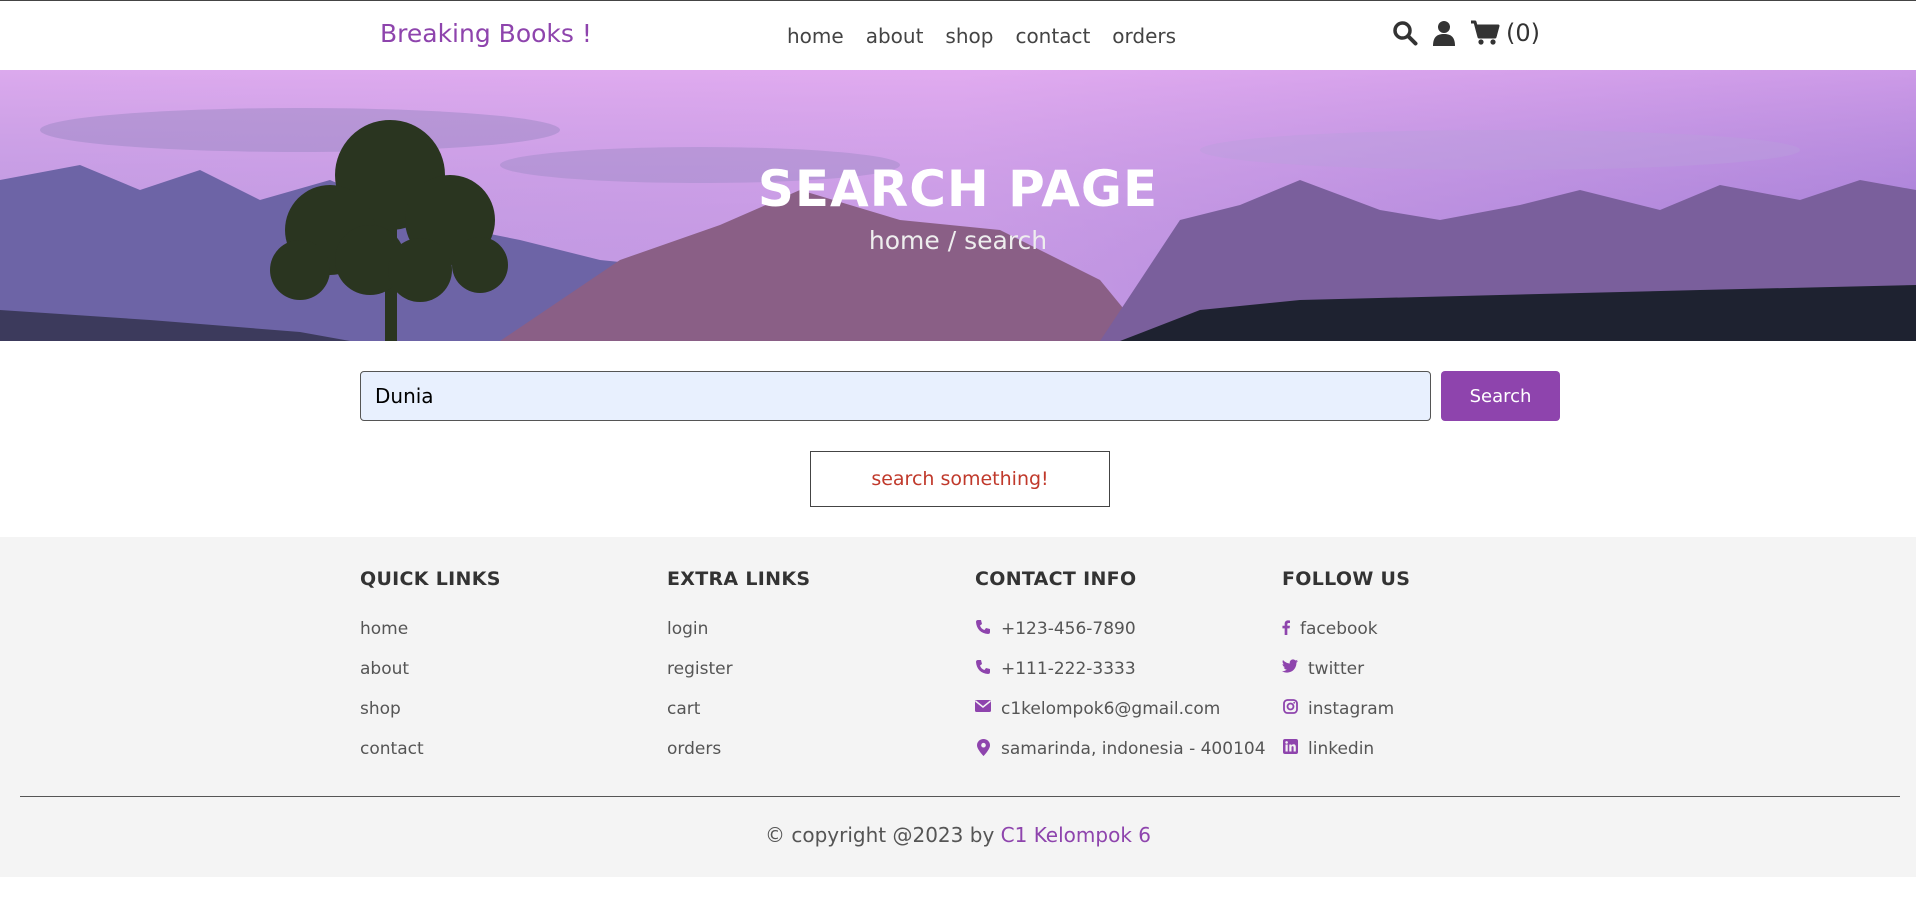 This screenshot has height=900, width=1916. Describe the element at coordinates (983, 747) in the screenshot. I see `map-marker-icon` at that location.